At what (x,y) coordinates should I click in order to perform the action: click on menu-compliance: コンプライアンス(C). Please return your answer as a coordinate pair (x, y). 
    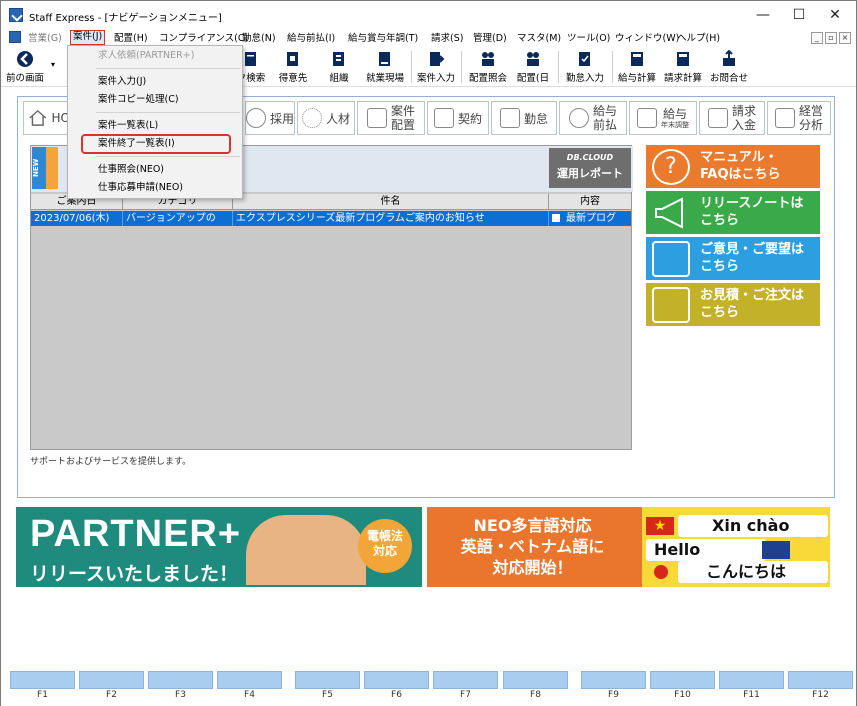
    Looking at the image, I should click on (203, 38).